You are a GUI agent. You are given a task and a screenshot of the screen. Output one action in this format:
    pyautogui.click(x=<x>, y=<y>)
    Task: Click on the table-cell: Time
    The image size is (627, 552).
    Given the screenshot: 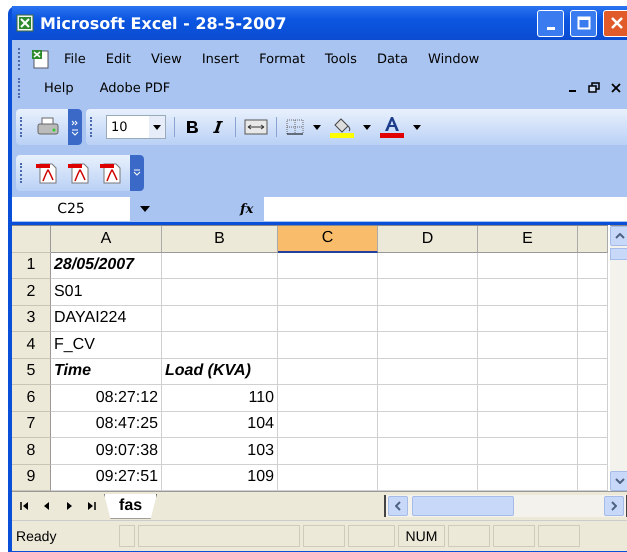 What is the action you would take?
    pyautogui.click(x=106, y=371)
    